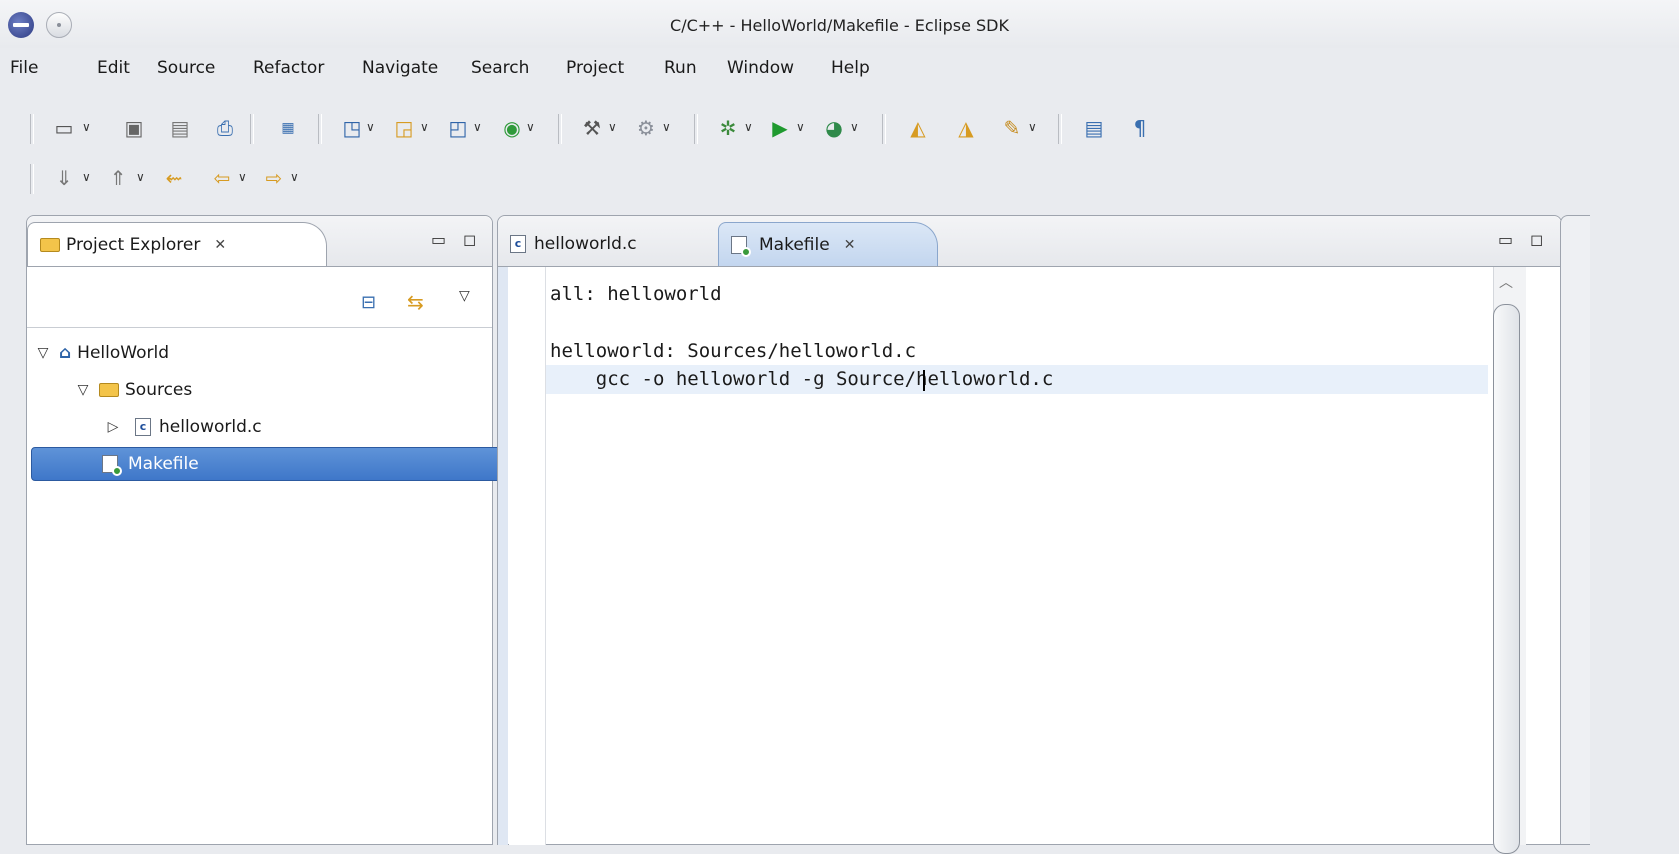 This screenshot has width=1679, height=854. What do you see at coordinates (802, 379) in the screenshot?
I see `code-line: gcc -o helloworld -g Source/helloworld.c` at bounding box center [802, 379].